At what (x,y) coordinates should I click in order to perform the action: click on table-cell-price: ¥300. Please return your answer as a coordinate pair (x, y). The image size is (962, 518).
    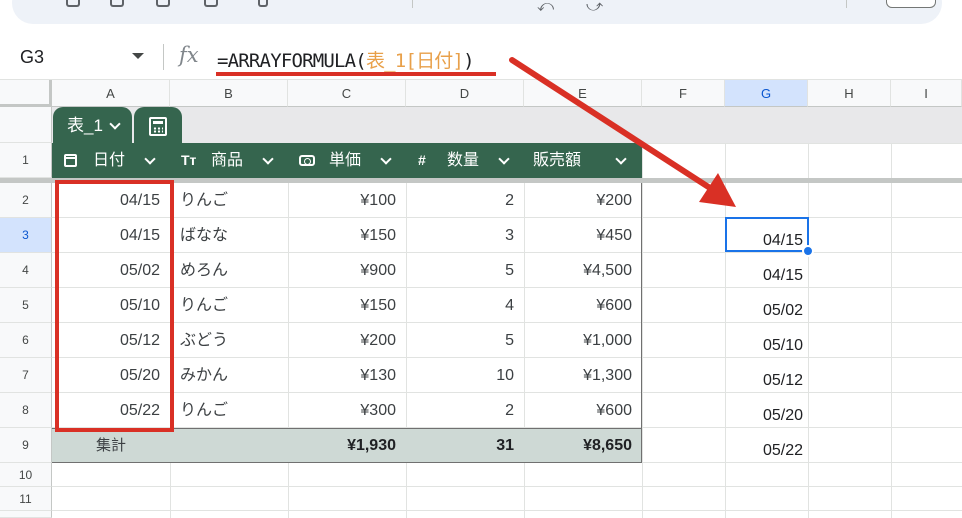
    Looking at the image, I should click on (342, 410).